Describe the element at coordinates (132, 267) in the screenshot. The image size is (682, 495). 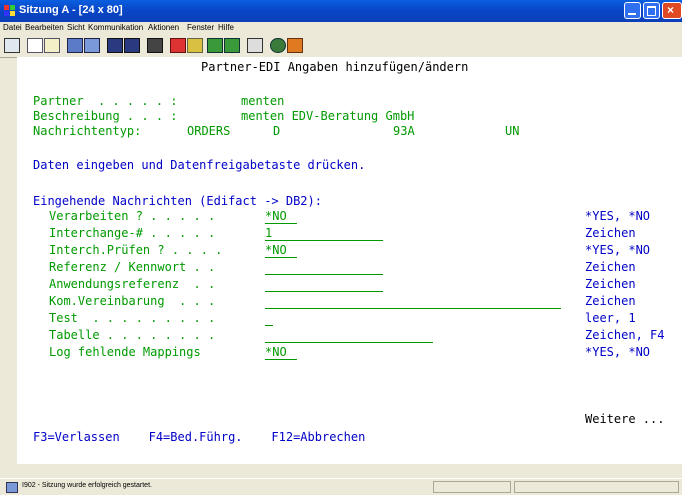
I see `field-label-referenz: Referenz / Kennwort . .` at that location.